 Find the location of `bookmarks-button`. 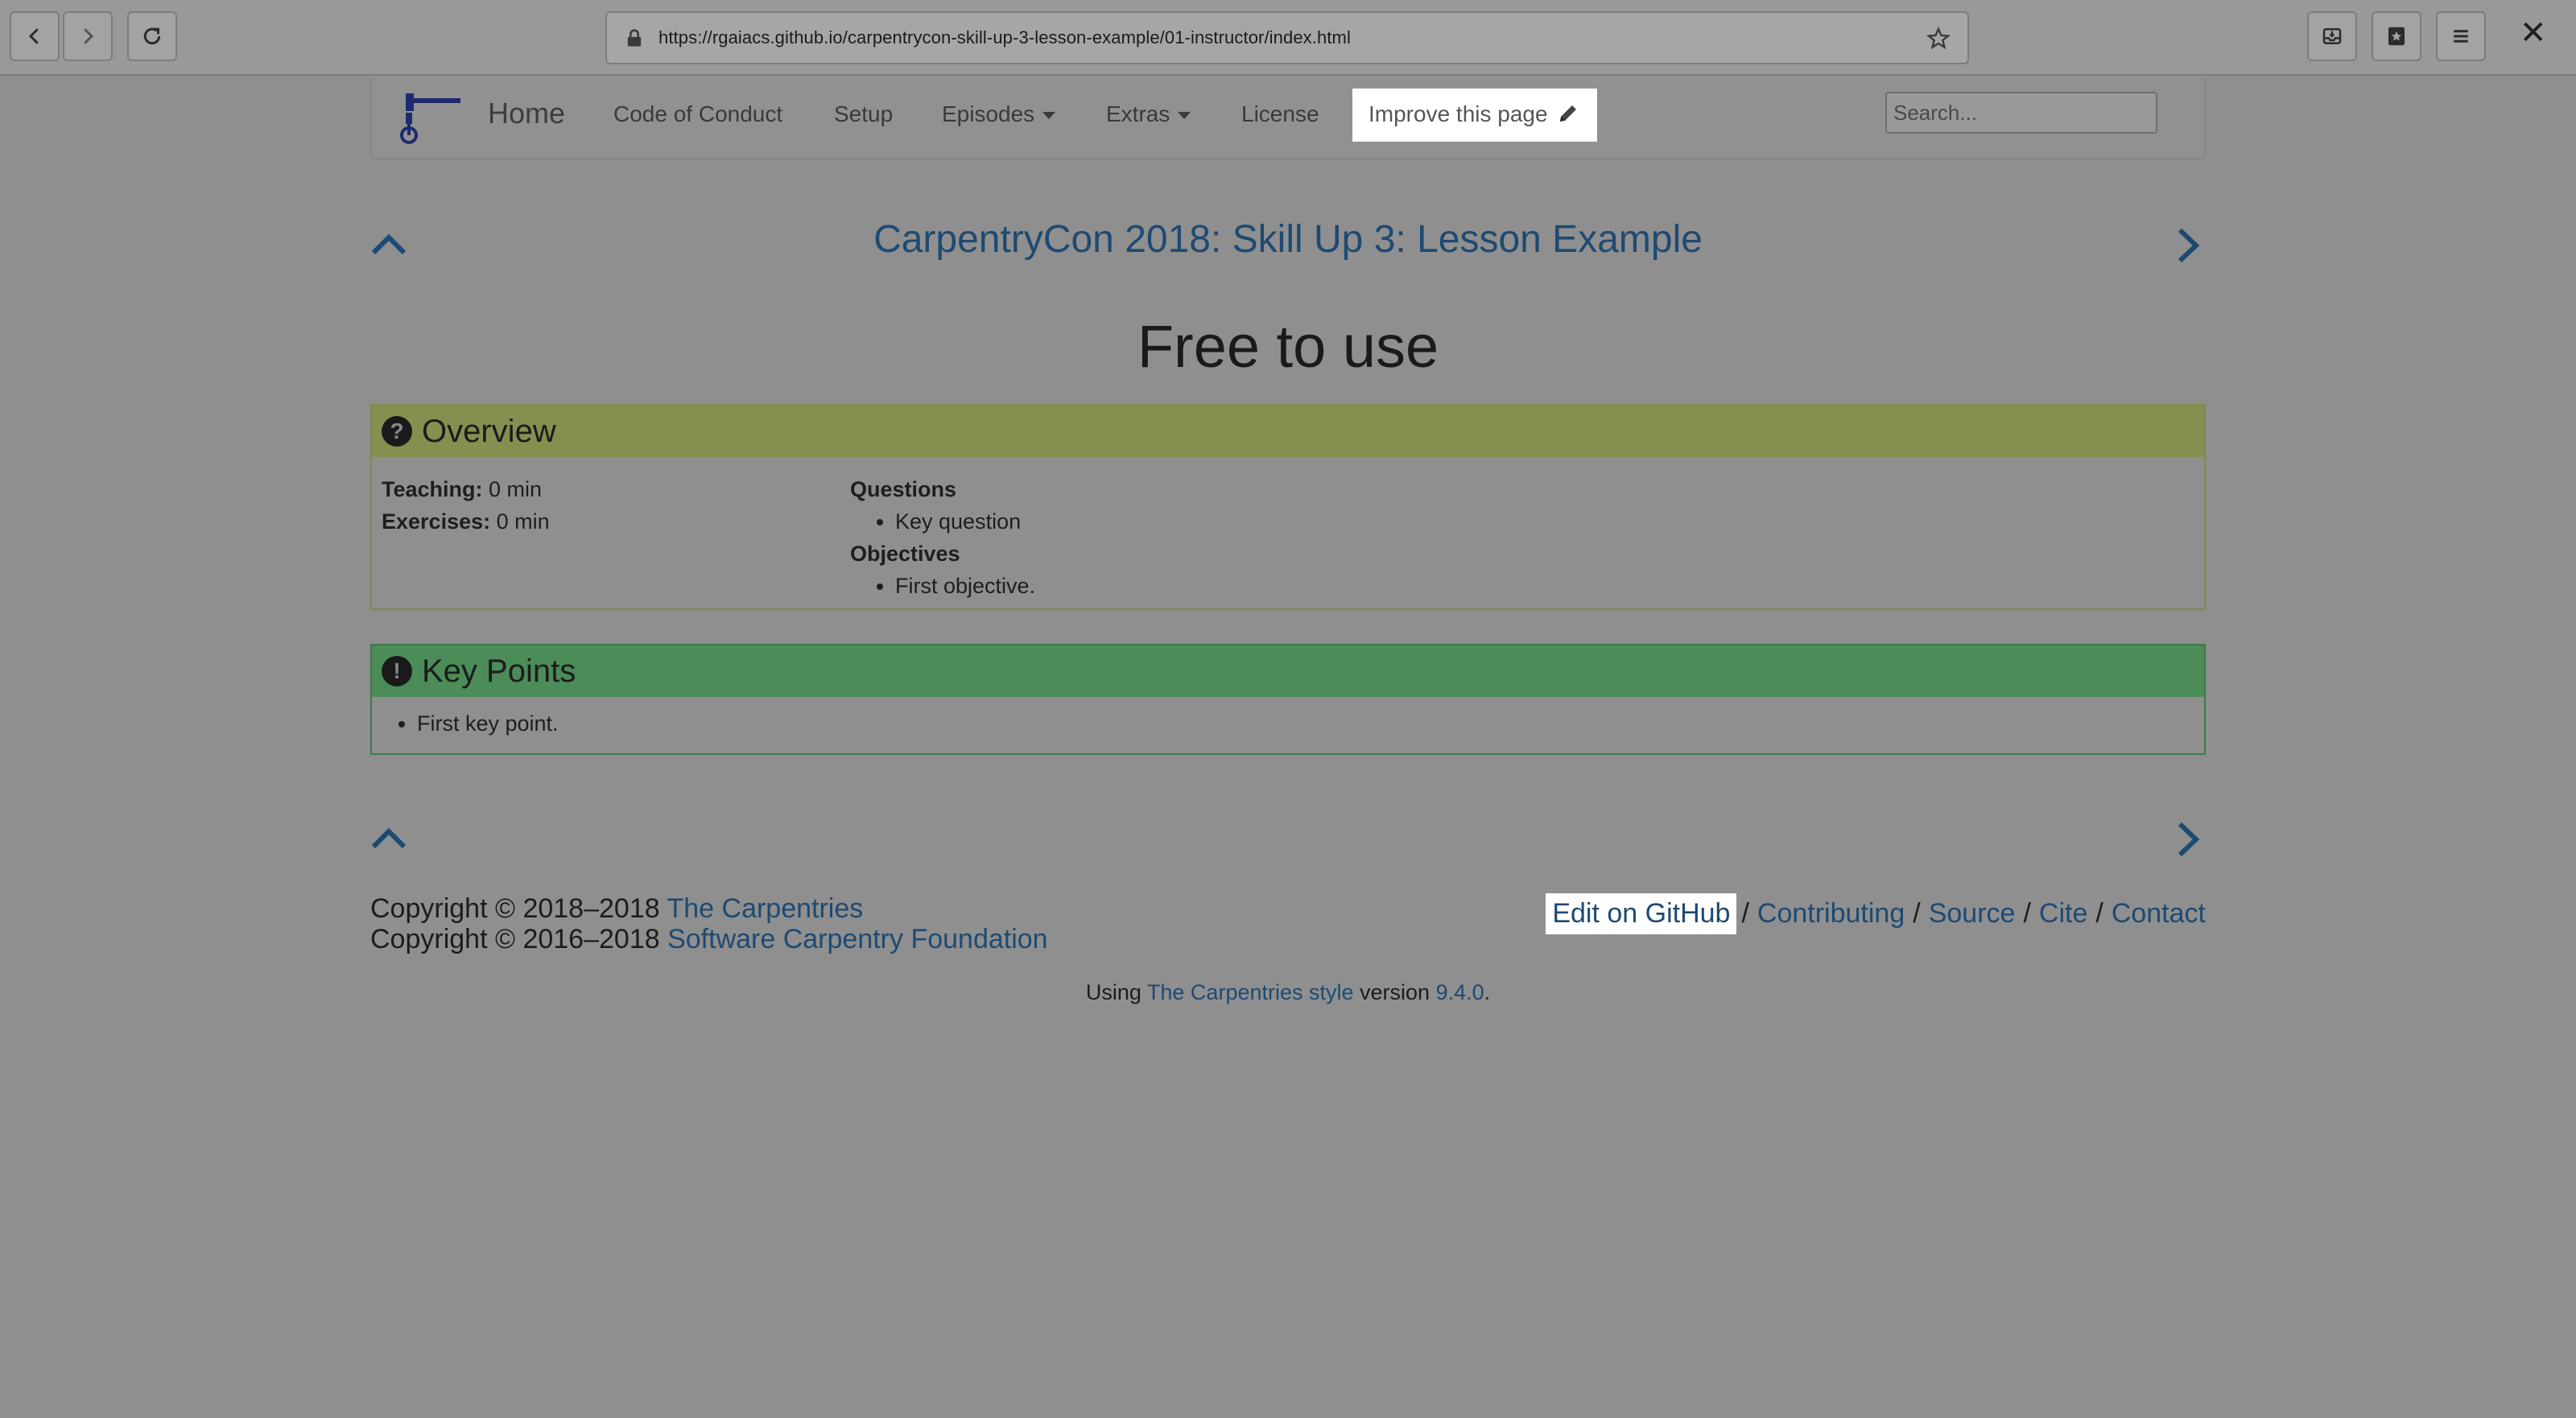

bookmarks-button is located at coordinates (2396, 36).